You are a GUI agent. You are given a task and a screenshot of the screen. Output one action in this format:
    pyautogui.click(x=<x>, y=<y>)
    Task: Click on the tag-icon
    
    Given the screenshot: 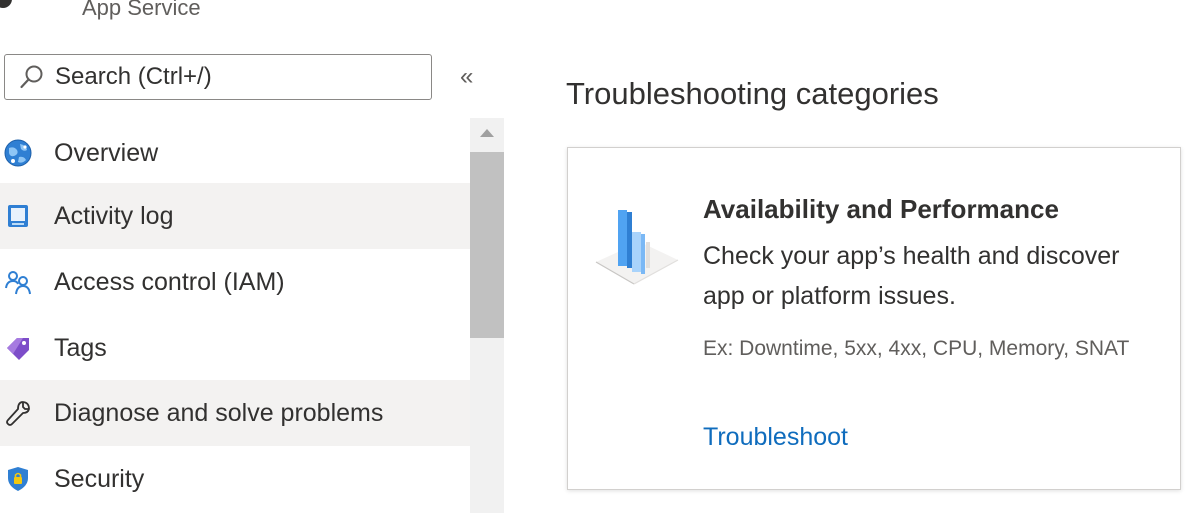 What is the action you would take?
    pyautogui.click(x=18, y=348)
    